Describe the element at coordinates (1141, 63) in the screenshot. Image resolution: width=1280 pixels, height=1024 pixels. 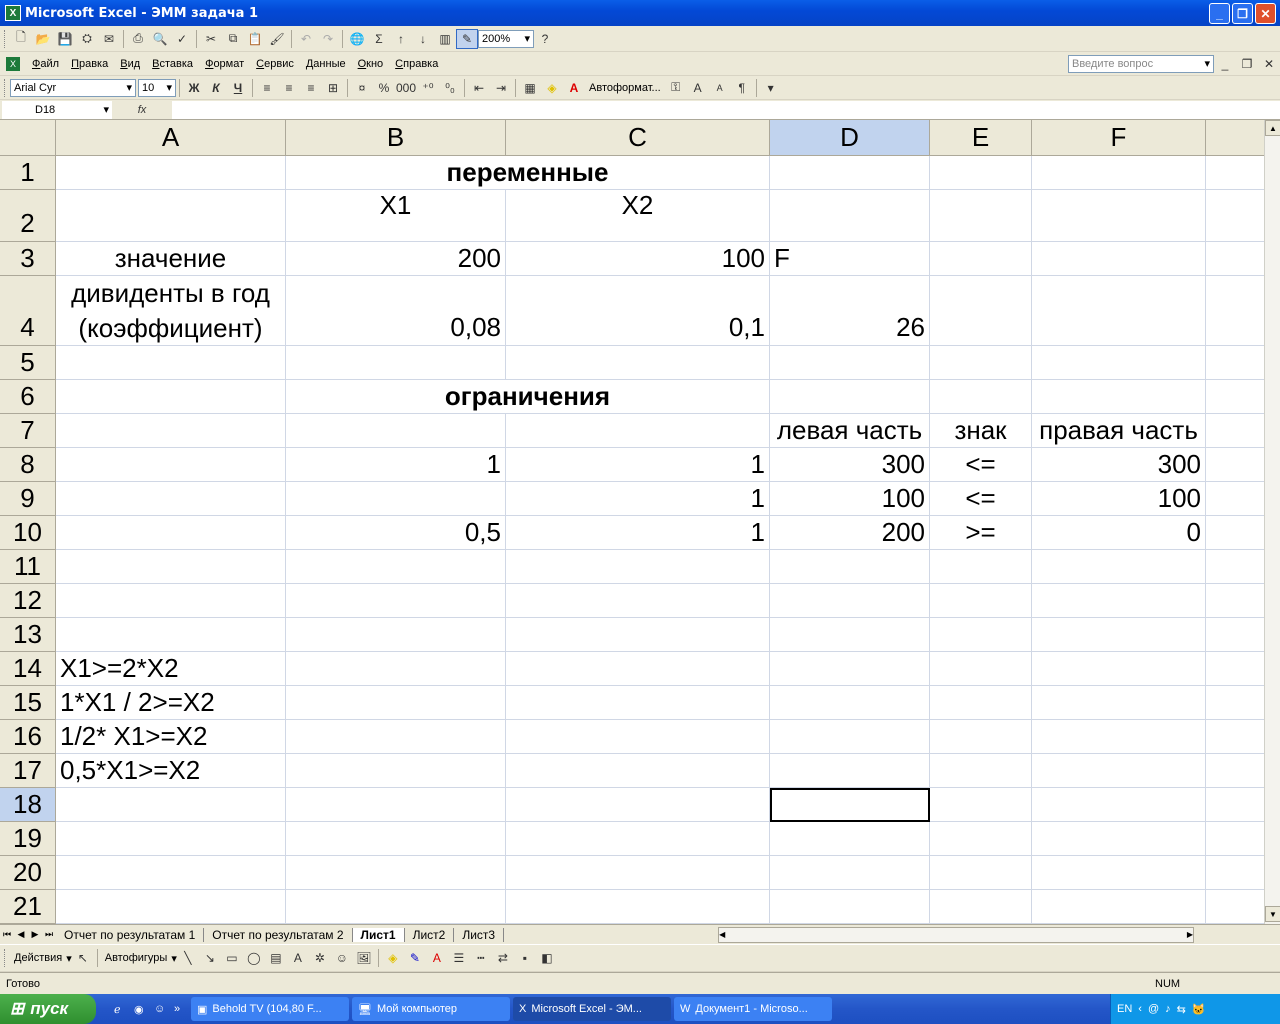
I see `help-search-input: Введите вопрос ▾` at that location.